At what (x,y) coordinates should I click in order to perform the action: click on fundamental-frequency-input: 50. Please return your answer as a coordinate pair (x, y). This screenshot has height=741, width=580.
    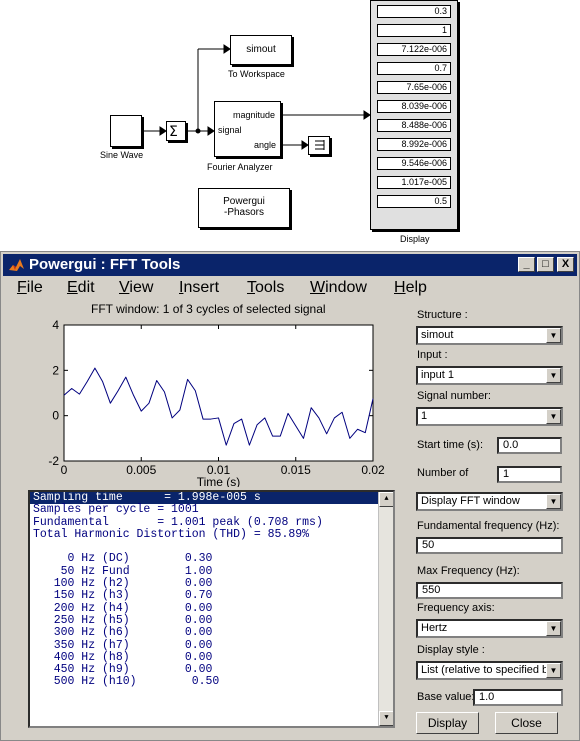
    Looking at the image, I should click on (489, 545).